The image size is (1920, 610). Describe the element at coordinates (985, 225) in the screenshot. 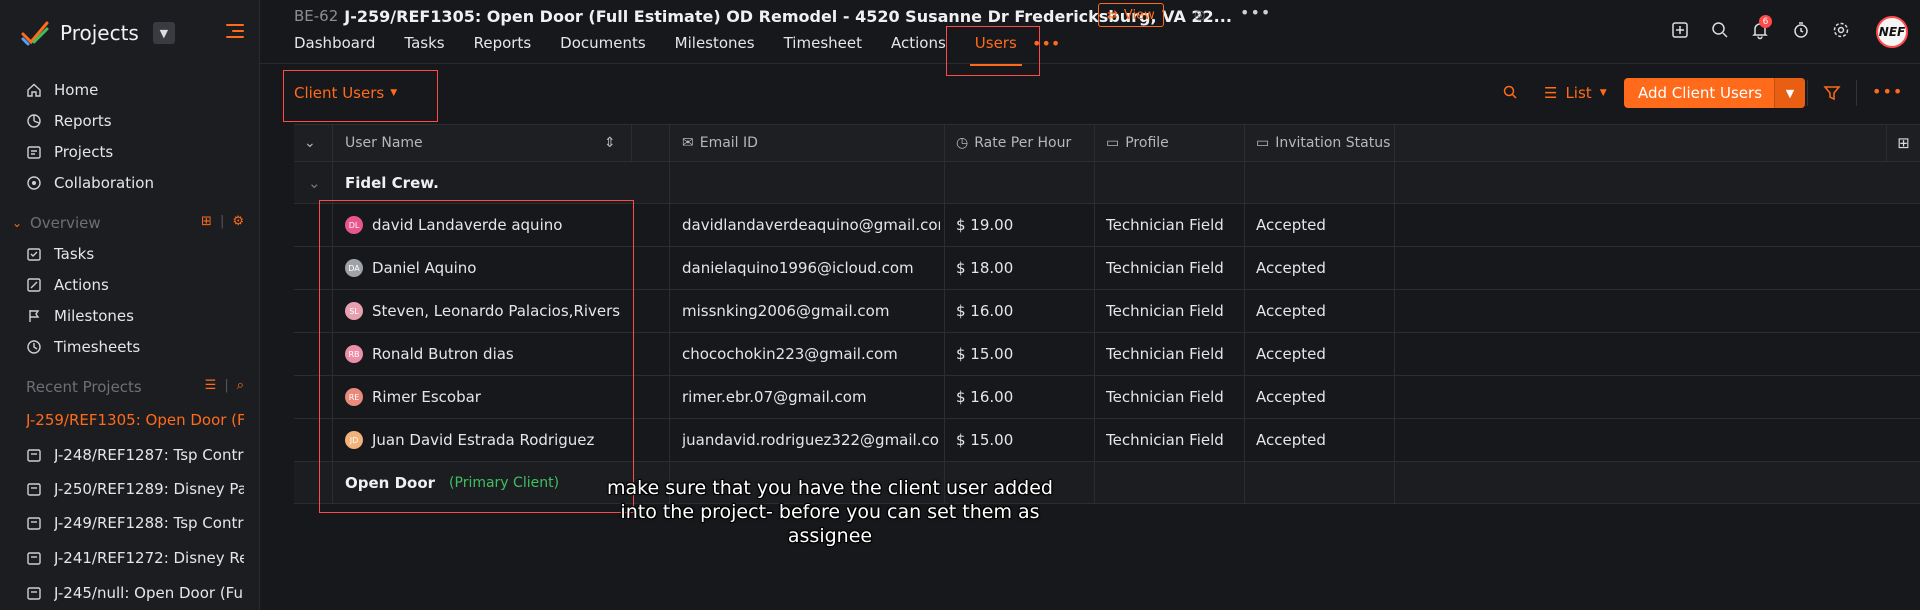

I see `rate-cell: $ 19.00` at that location.